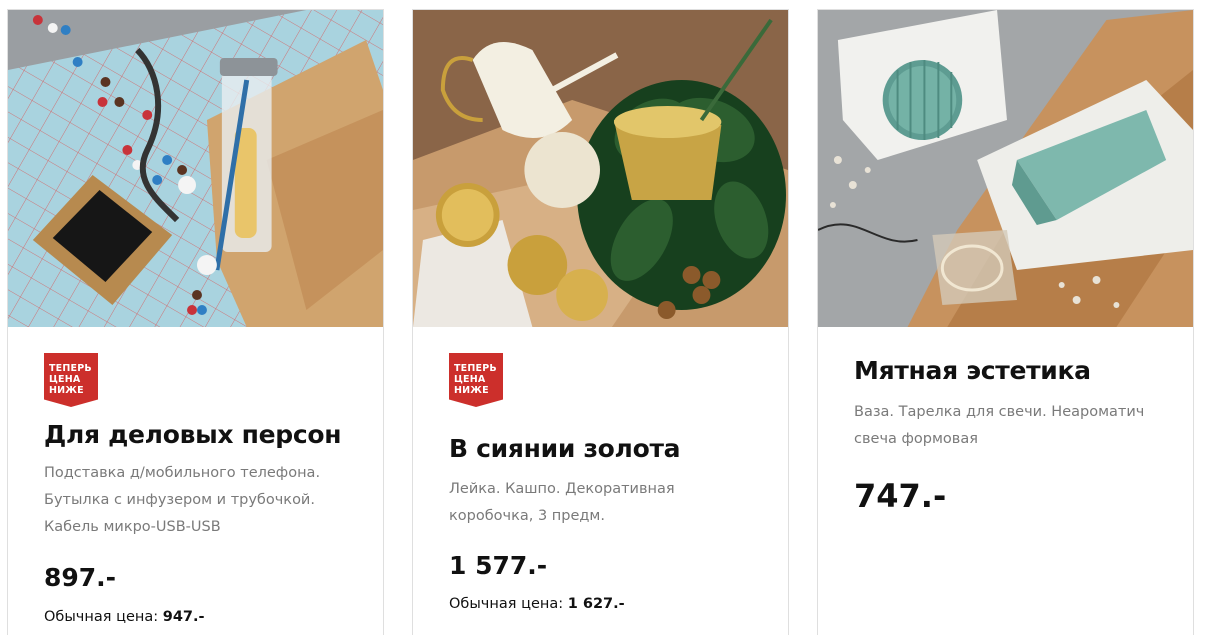 Image resolution: width=1215 pixels, height=635 pixels. Describe the element at coordinates (132, 527) in the screenshot. I see `description-line: Кабель микро-USB-USB` at that location.